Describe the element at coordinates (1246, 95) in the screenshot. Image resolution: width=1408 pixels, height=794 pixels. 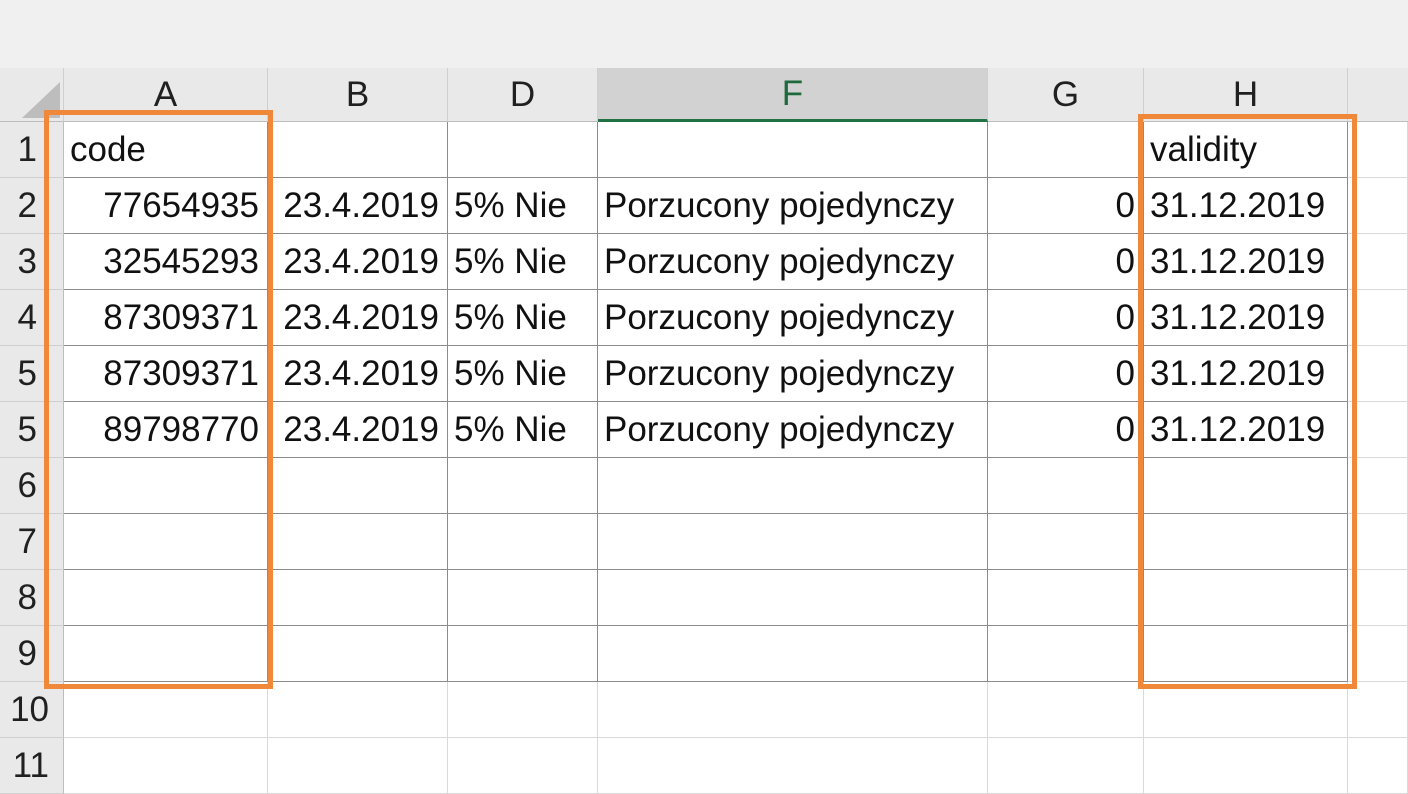
I see `column-header-h: H` at that location.